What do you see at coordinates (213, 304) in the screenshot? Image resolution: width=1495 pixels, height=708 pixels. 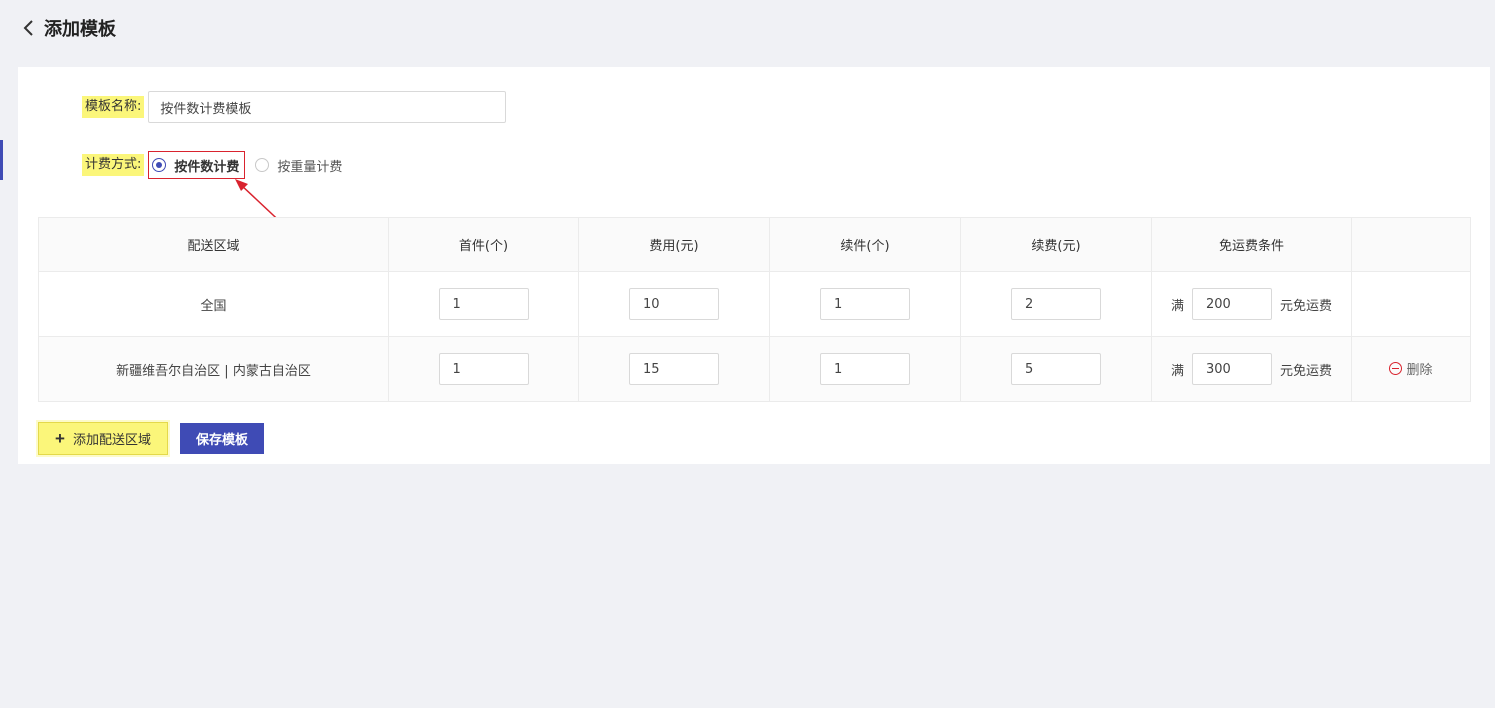 I see `region-cell: 全国` at bounding box center [213, 304].